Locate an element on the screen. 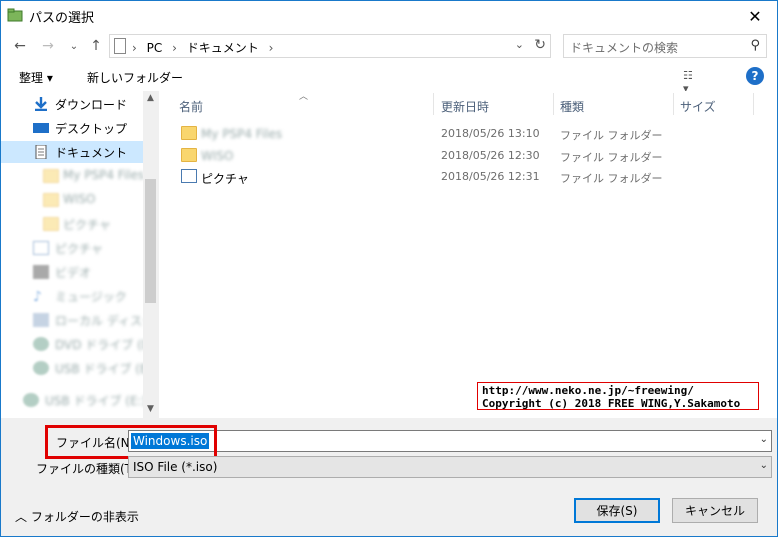 This screenshot has width=778, height=537. nav-item-videos: ビデオ is located at coordinates (72, 272).